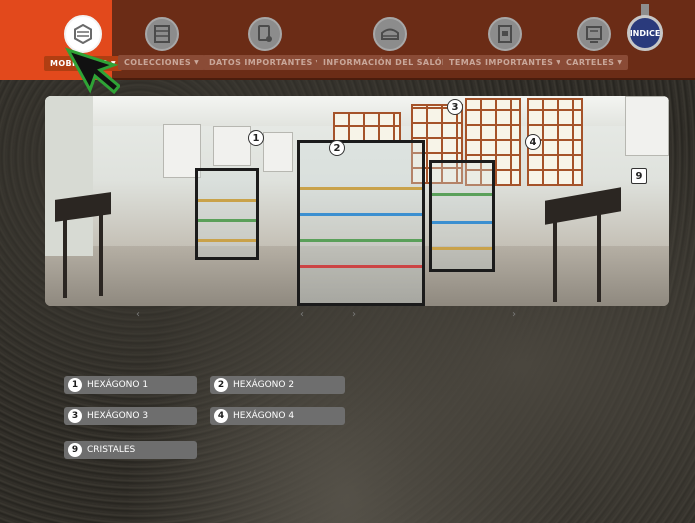 This screenshot has height=523, width=695. What do you see at coordinates (111, 450) in the screenshot?
I see `button-label: CRISTALES` at bounding box center [111, 450].